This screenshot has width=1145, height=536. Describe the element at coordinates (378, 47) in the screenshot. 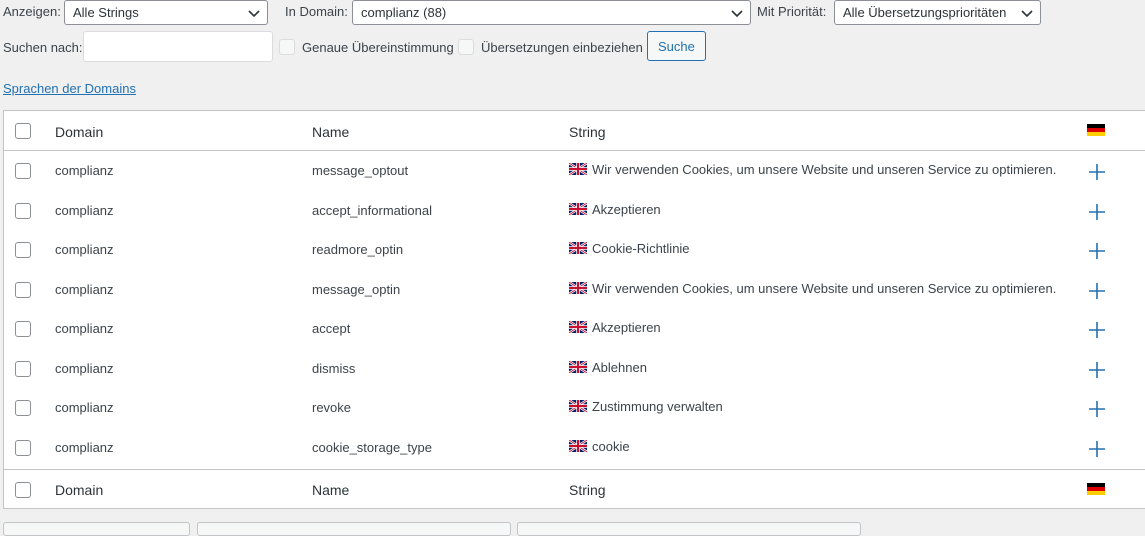

I see `exact-match-label: Genaue Übereinstimmung` at that location.